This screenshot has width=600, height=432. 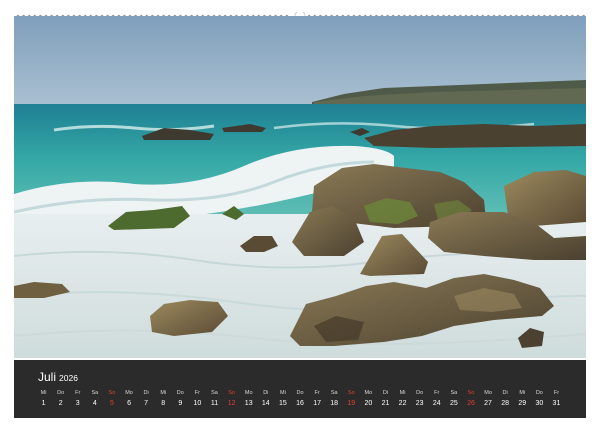 What do you see at coordinates (77, 403) in the screenshot?
I see `day-number: 3` at bounding box center [77, 403].